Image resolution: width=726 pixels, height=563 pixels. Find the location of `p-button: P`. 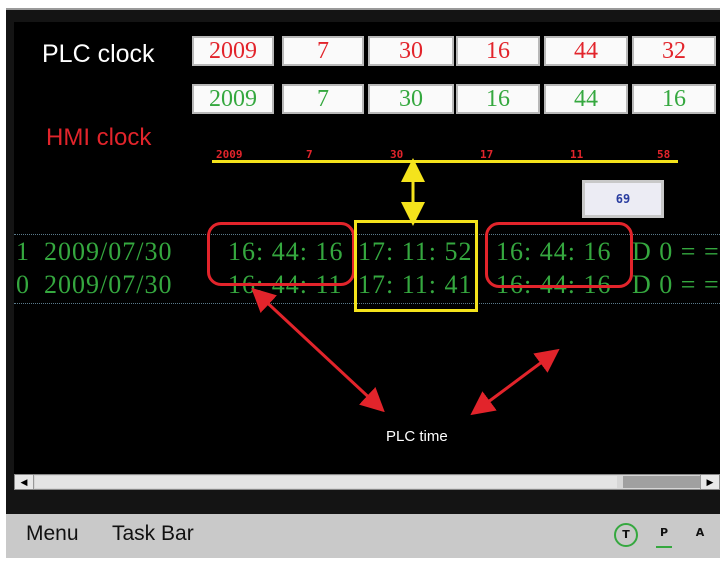

p-button: P is located at coordinates (664, 537).